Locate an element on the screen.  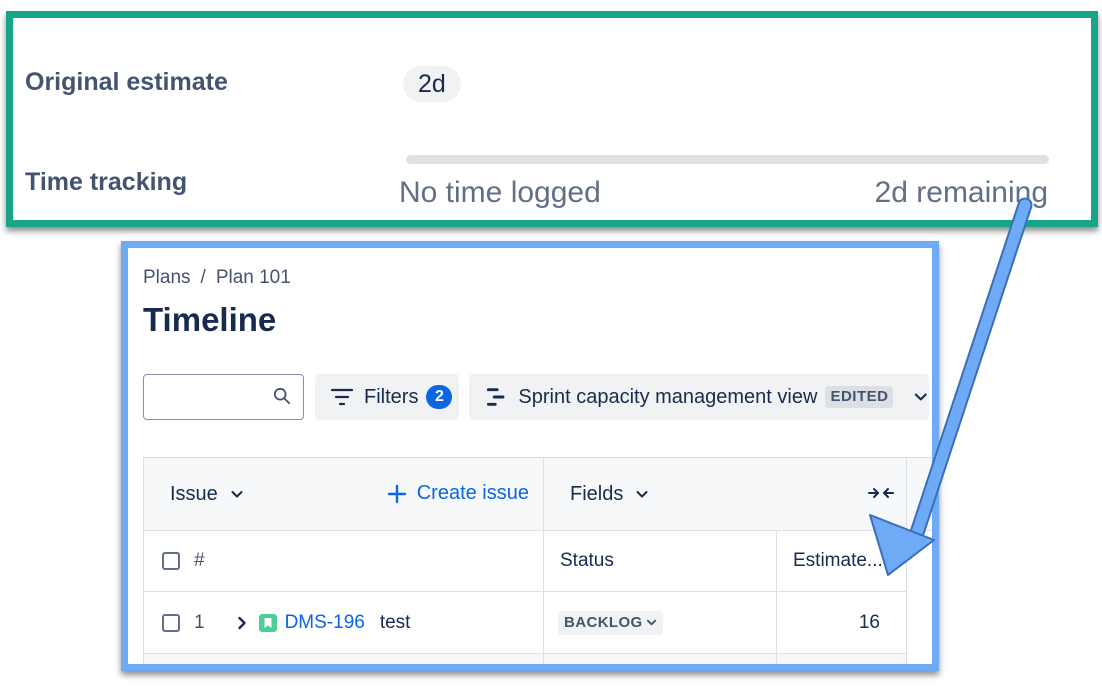
status-cell-partial is located at coordinates (660, 659).